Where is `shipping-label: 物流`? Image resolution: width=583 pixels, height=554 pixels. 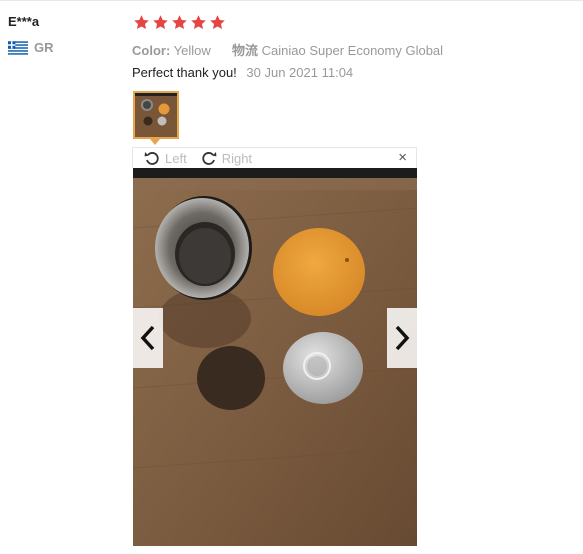 shipping-label: 物流 is located at coordinates (245, 50).